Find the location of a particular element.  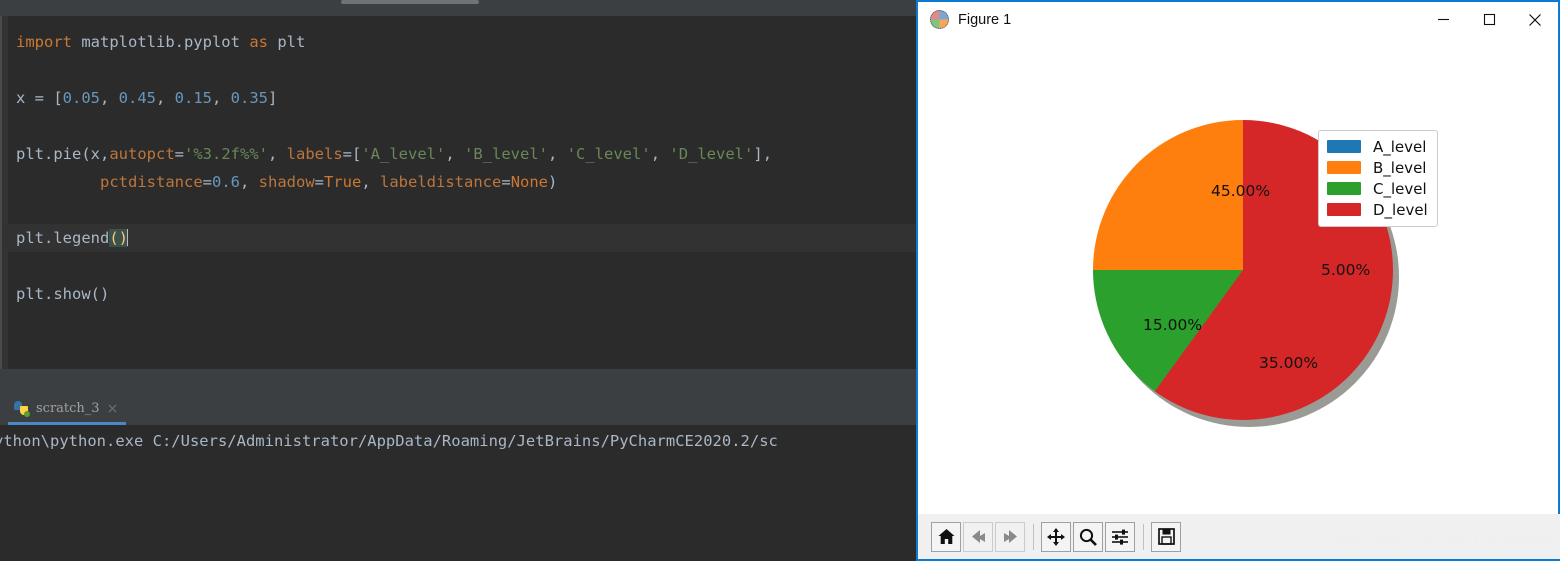

code-token: as is located at coordinates (263, 42).